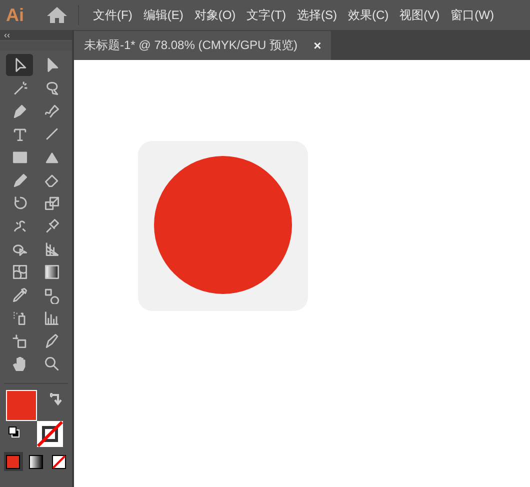 This screenshot has height=487, width=530. What do you see at coordinates (191, 45) in the screenshot?
I see `tab-title: 未标题-1* @ 78.08% (CMYK/GPU 预览)` at bounding box center [191, 45].